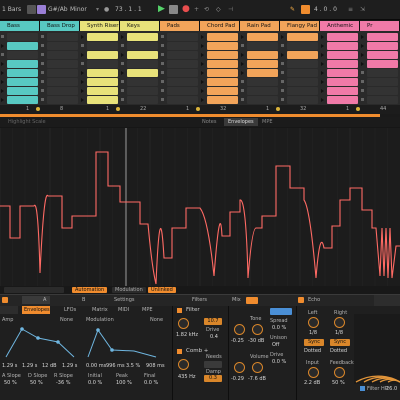 This screenshot has height=400, width=400. What do you see at coordinates (143, 109) in the screenshot?
I see `mixer-value: 22` at bounding box center [143, 109].